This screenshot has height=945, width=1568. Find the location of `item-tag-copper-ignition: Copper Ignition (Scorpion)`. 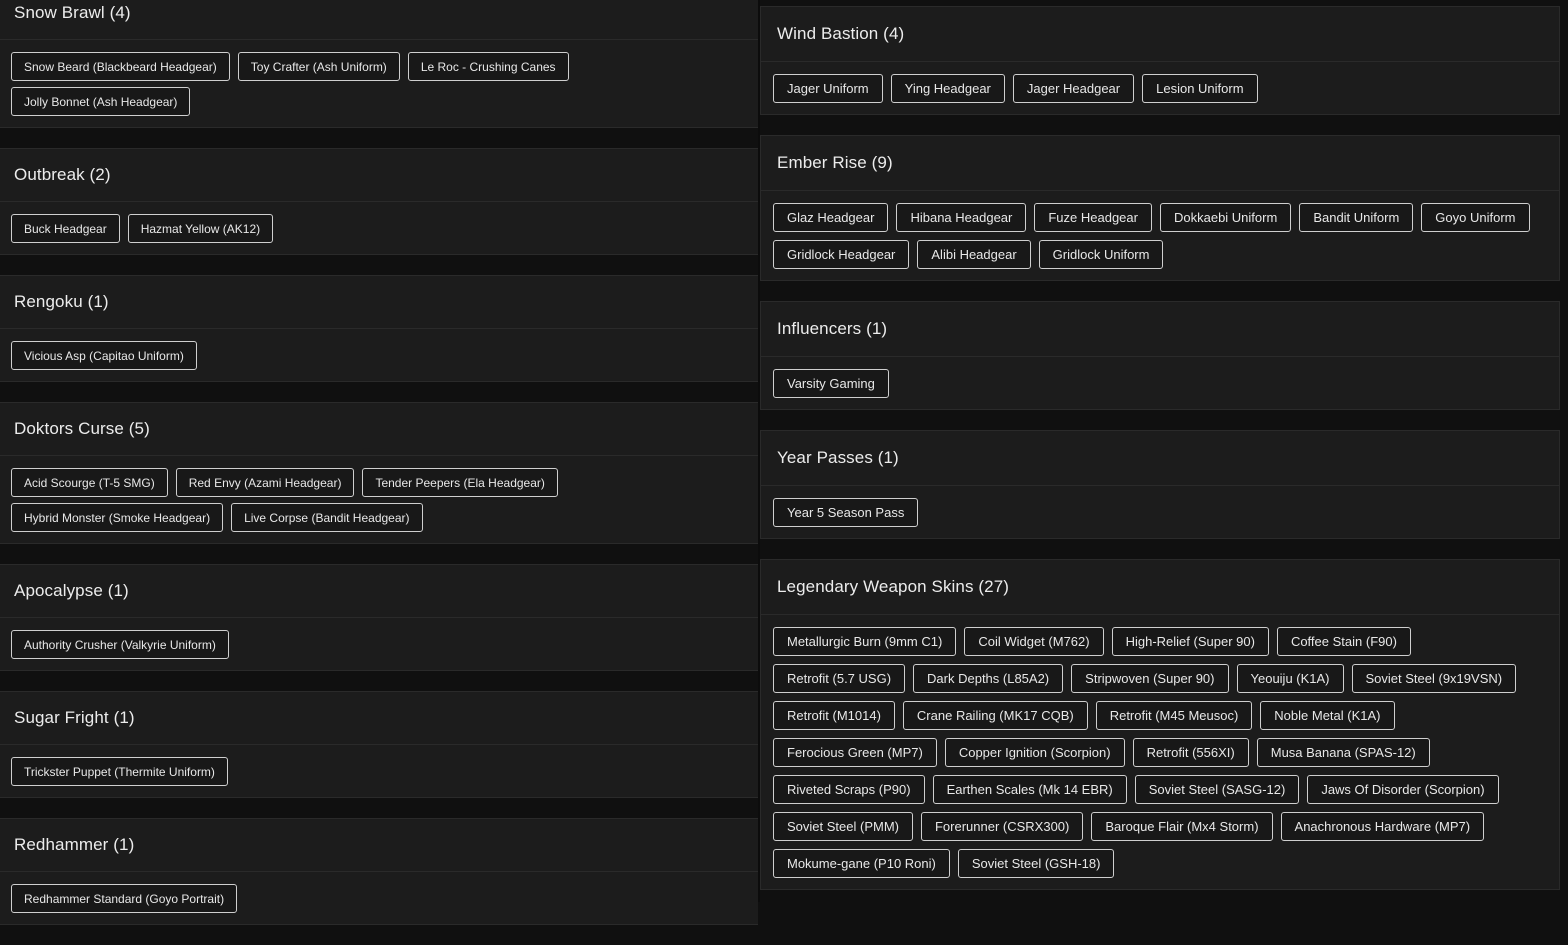

item-tag-copper-ignition: Copper Ignition (Scorpion) is located at coordinates (1034, 752).